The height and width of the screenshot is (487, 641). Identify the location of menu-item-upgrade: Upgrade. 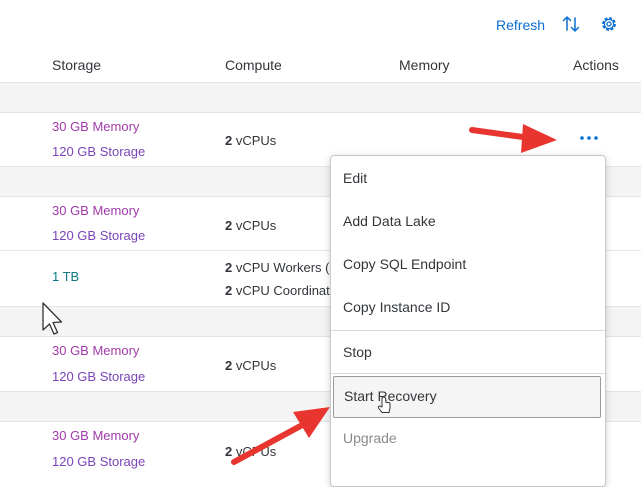
(370, 438).